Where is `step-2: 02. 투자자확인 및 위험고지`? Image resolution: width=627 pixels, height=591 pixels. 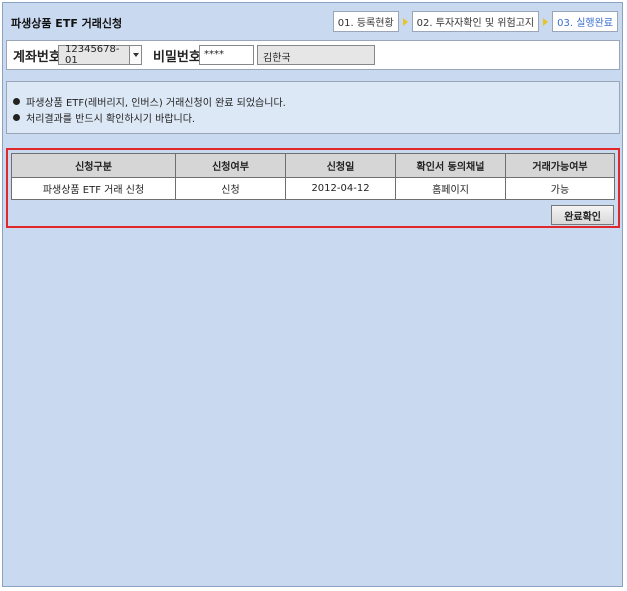 step-2: 02. 투자자확인 및 위험고지 is located at coordinates (475, 21).